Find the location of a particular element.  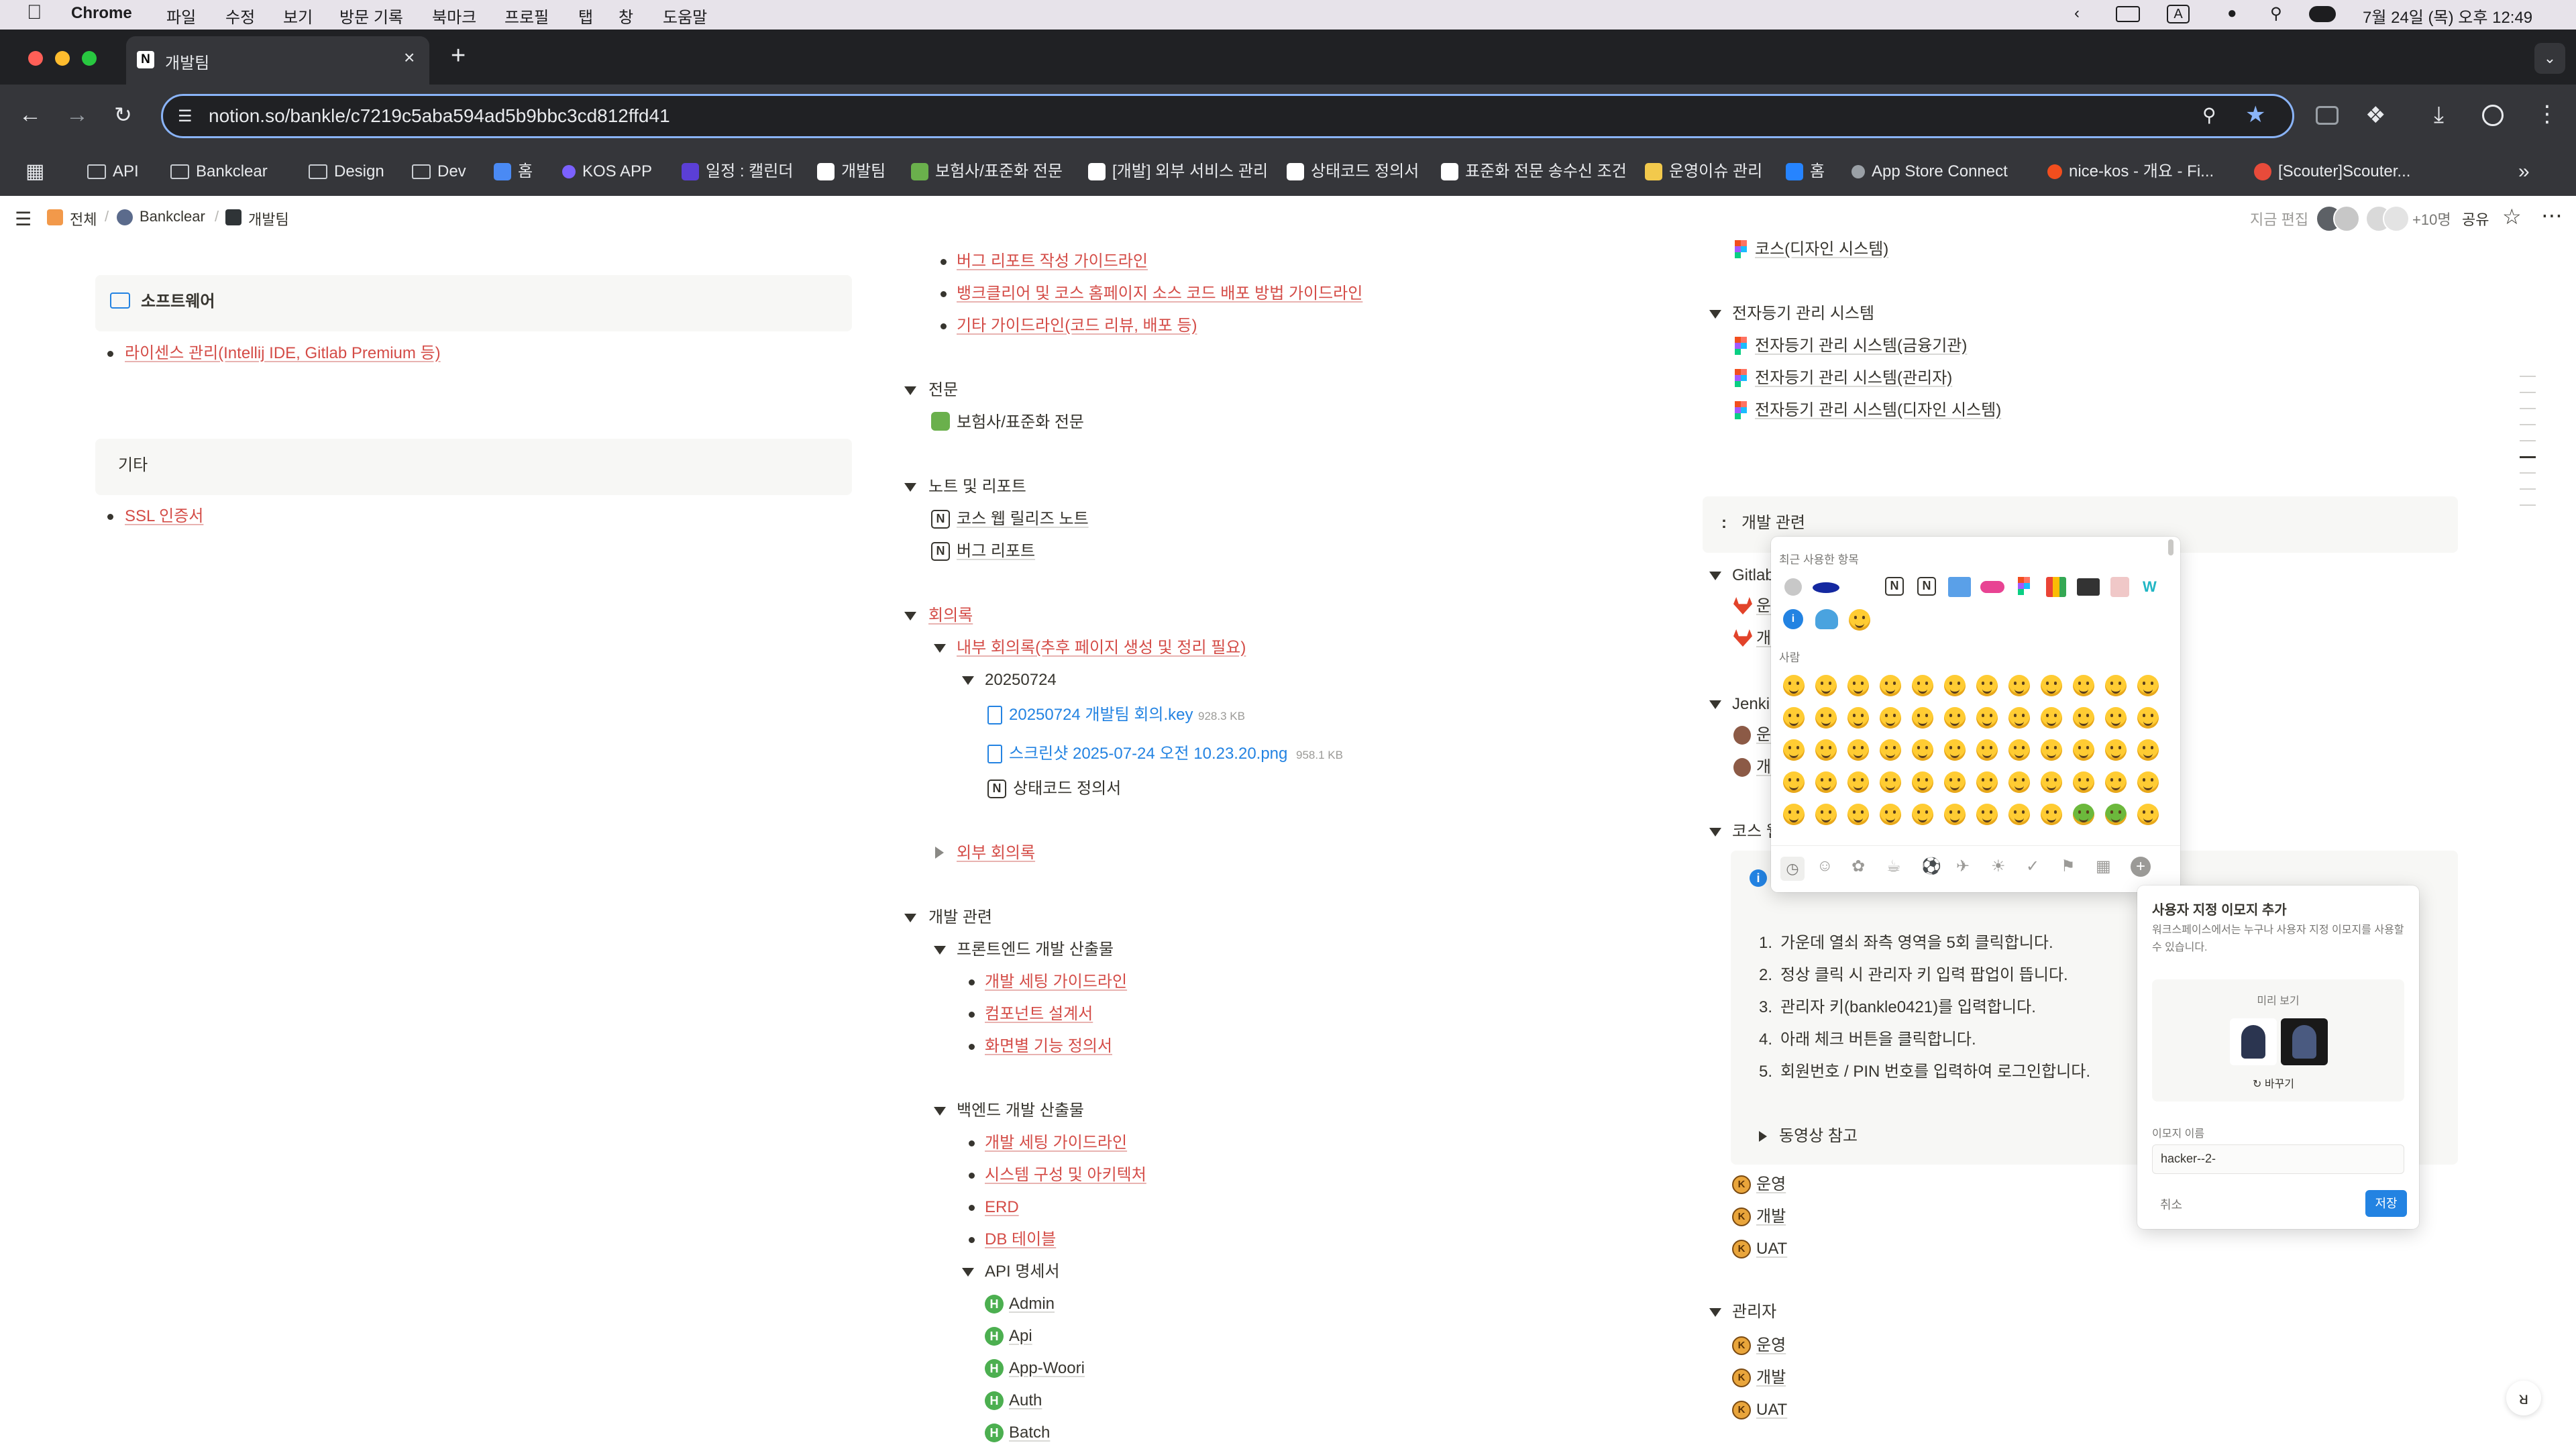

page-link-status-code: 상태코드 정의서 is located at coordinates (1067, 789).